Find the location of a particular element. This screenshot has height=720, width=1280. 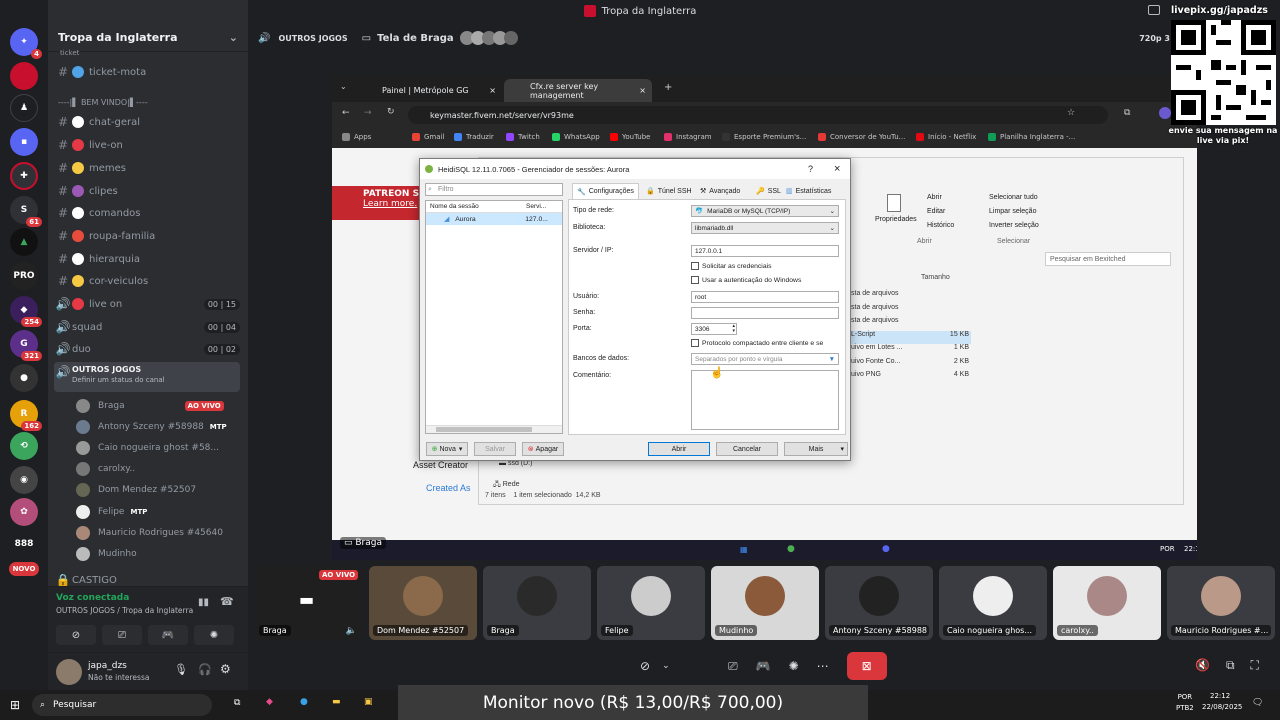

camera-off-icon: ⊘ is located at coordinates (645, 666).